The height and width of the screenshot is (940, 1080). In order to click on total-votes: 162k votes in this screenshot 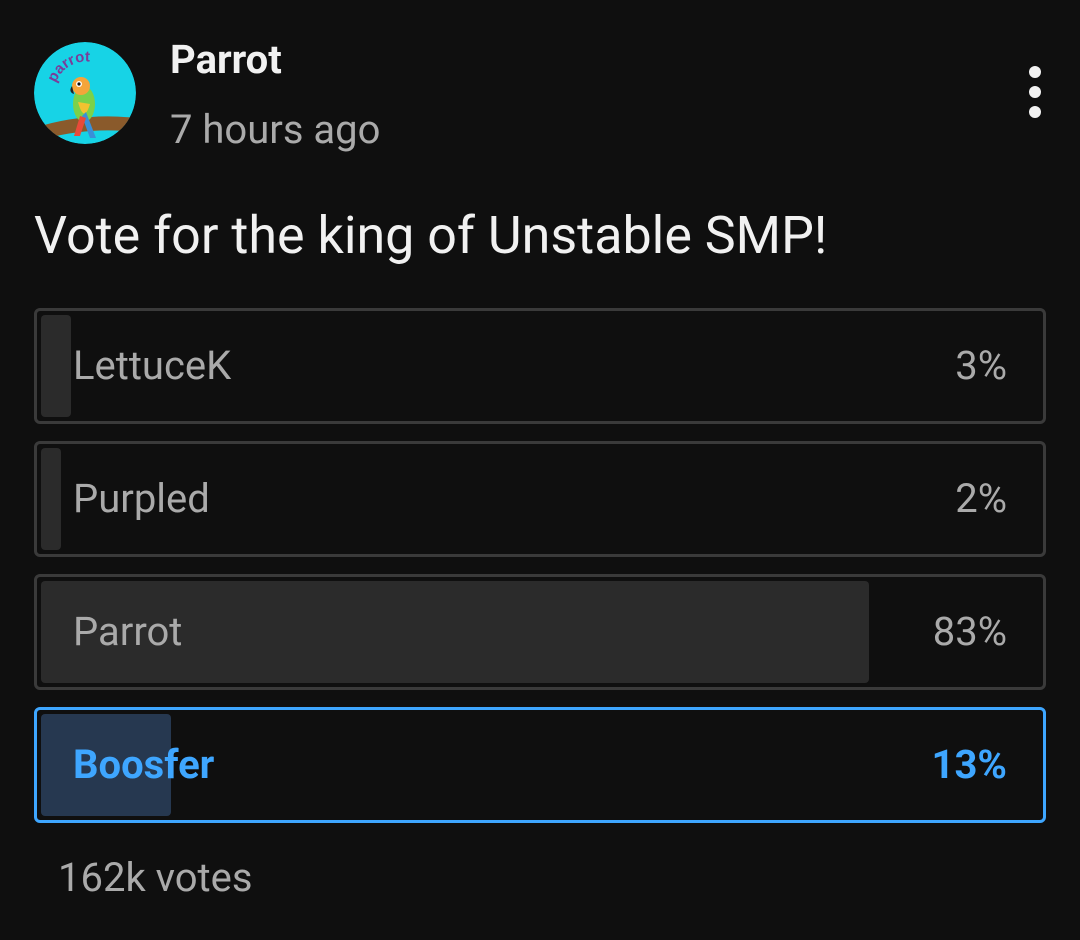, I will do `click(155, 877)`.